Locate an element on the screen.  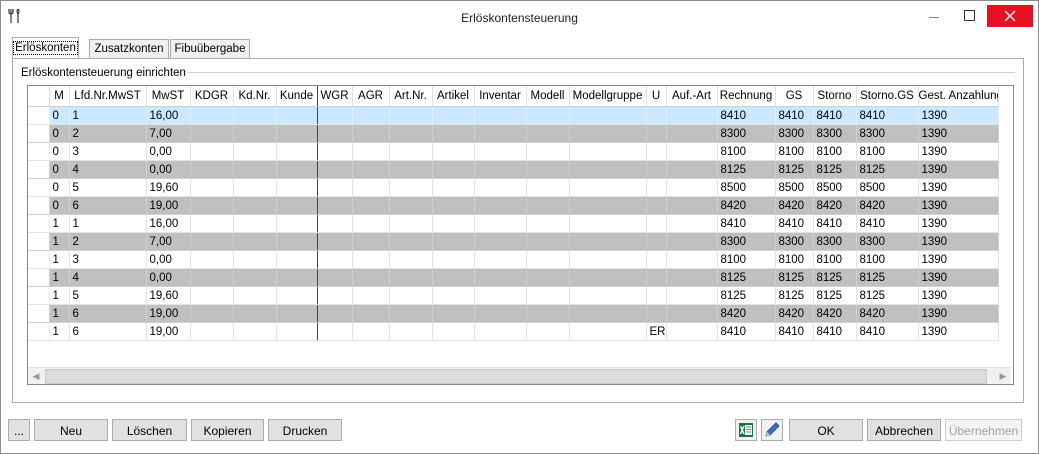
column-header: U is located at coordinates (656, 96).